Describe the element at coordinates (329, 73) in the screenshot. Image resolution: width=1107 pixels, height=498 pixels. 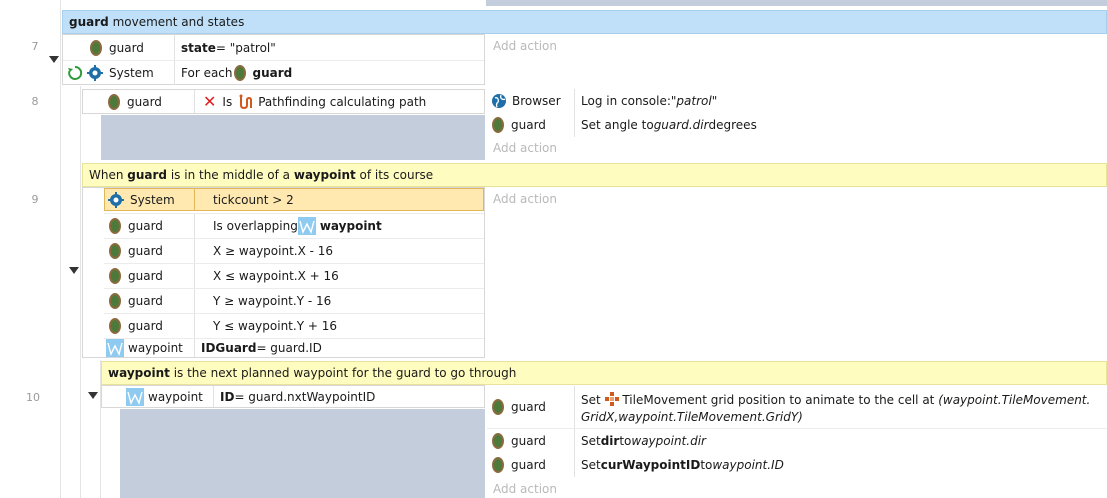
I see `condition-text: For each guard` at that location.